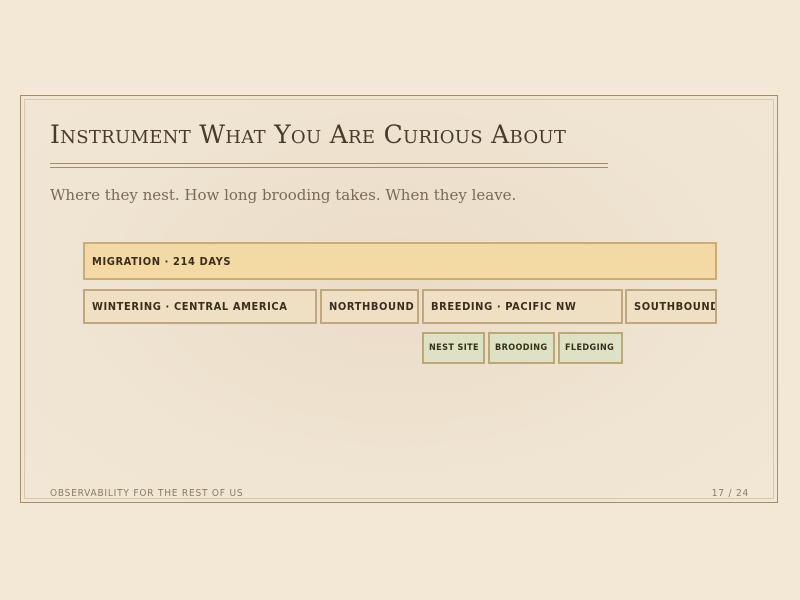 This screenshot has height=600, width=800. What do you see at coordinates (730, 493) in the screenshot?
I see `page-number: 17 / 24` at bounding box center [730, 493].